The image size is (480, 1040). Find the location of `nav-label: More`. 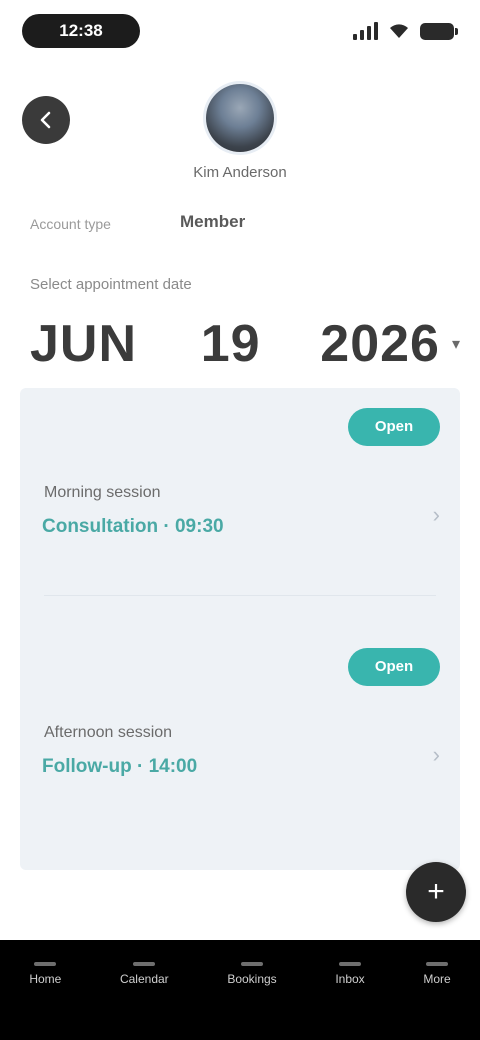

nav-label: More is located at coordinates (437, 979).